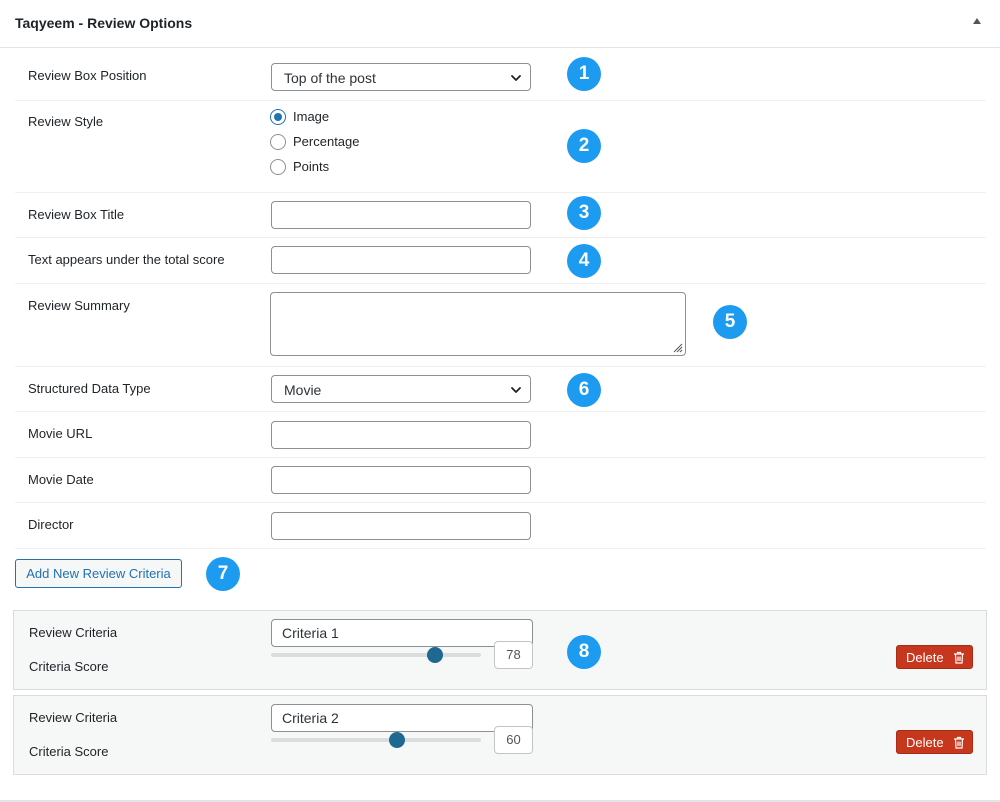 Image resolution: width=1000 pixels, height=802 pixels. I want to click on panel-header: Taqyeem - Review Options, so click(500, 24).